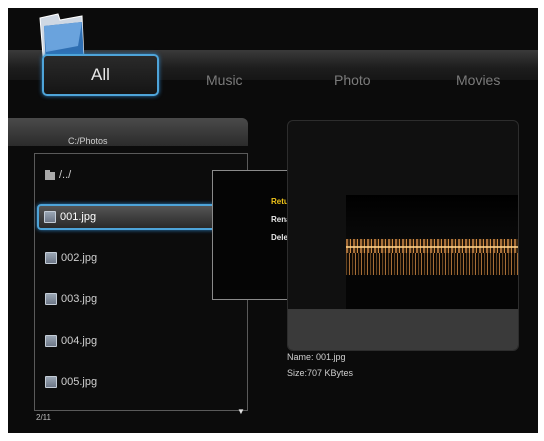 This screenshot has width=544, height=441. What do you see at coordinates (79, 299) in the screenshot?
I see `file-name: 003.jpg` at bounding box center [79, 299].